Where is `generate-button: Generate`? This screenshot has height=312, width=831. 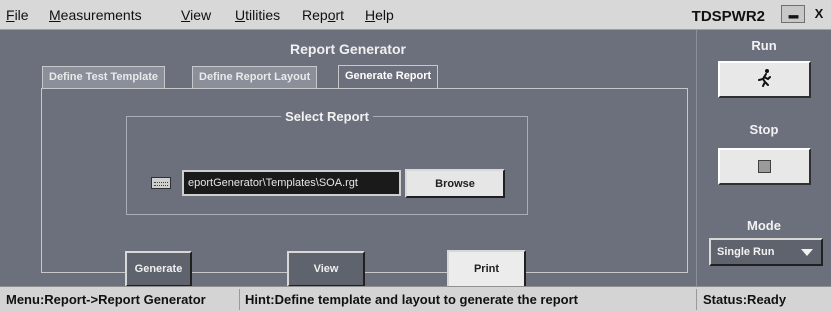
generate-button: Generate is located at coordinates (158, 269).